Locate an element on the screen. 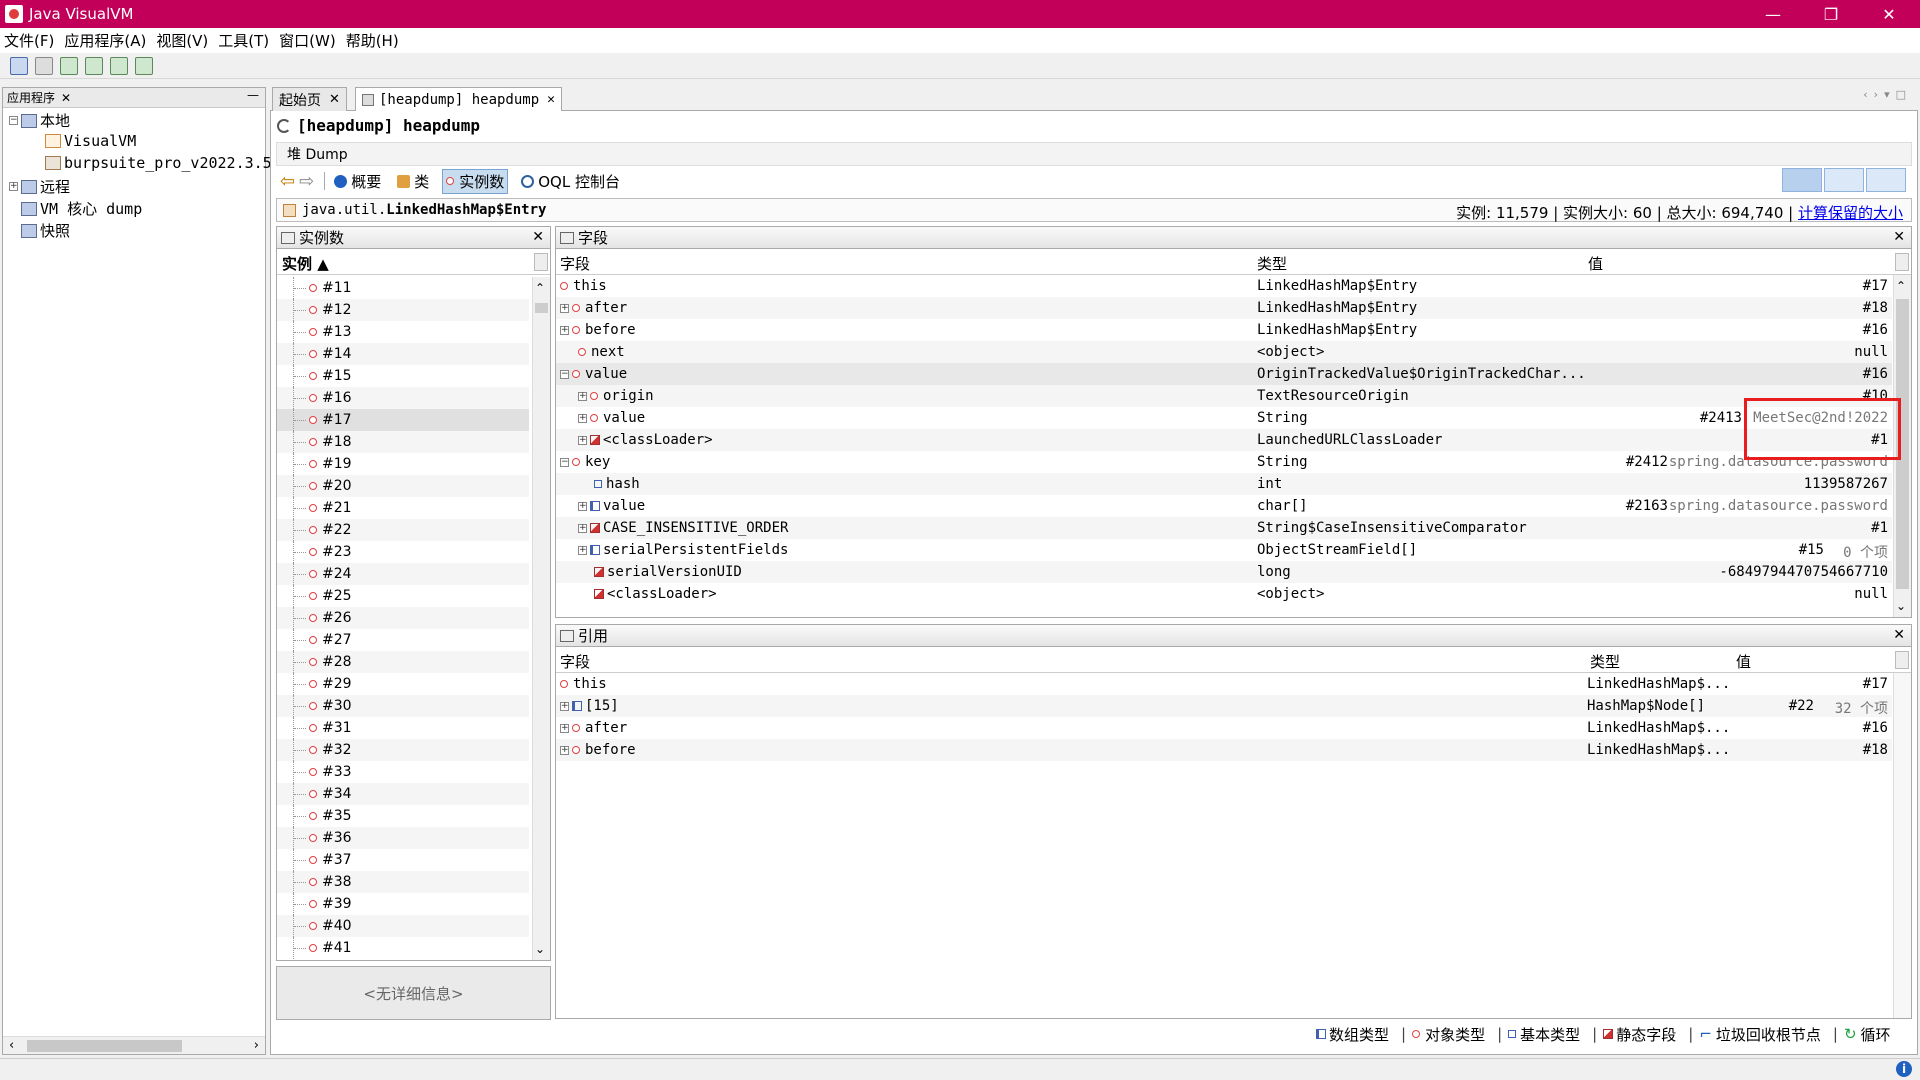 The image size is (1920, 1080). instance-row: #39 is located at coordinates (403, 904).